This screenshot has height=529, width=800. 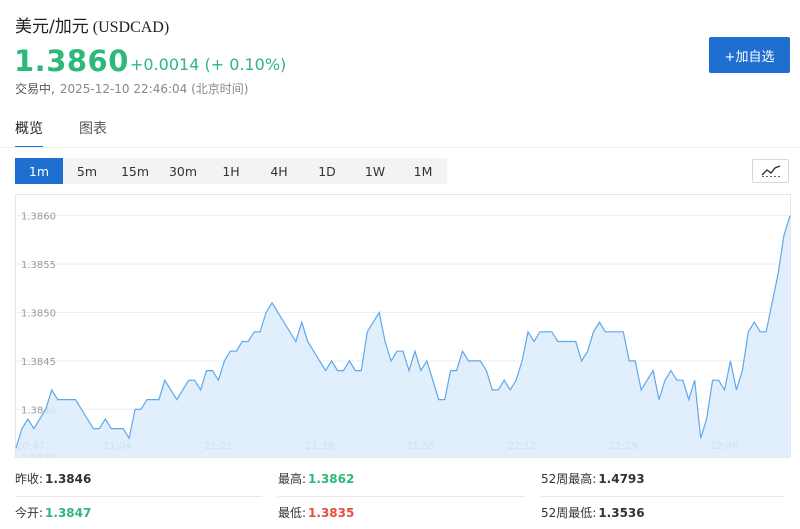 I want to click on last-price: 1.3860, so click(x=71, y=61).